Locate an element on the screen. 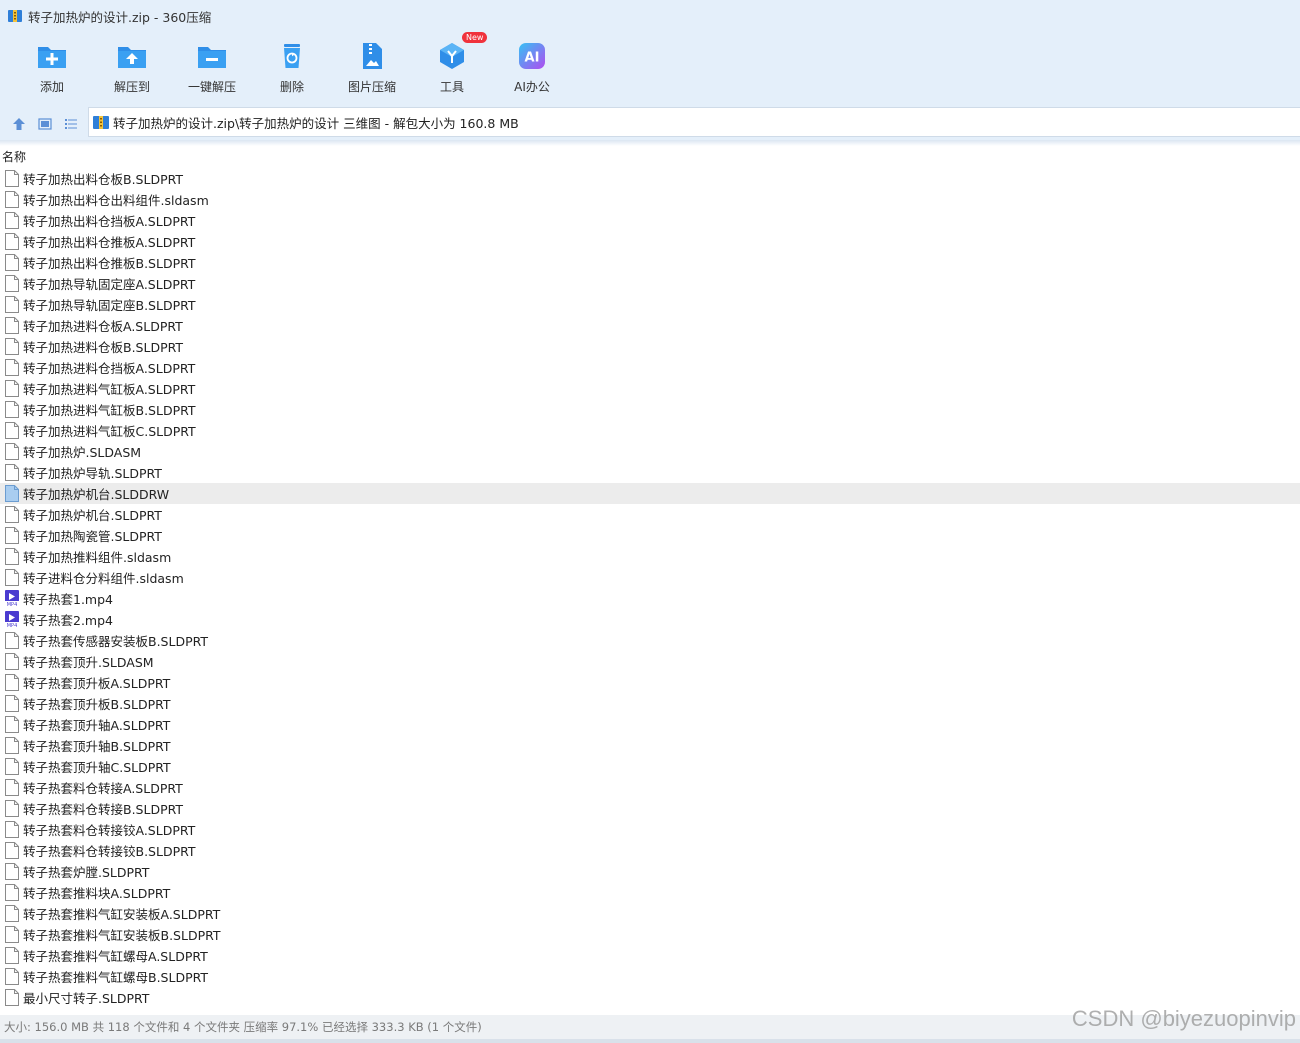 The height and width of the screenshot is (1043, 1300). mp4-video-icon: MP4 is located at coordinates (12, 619).